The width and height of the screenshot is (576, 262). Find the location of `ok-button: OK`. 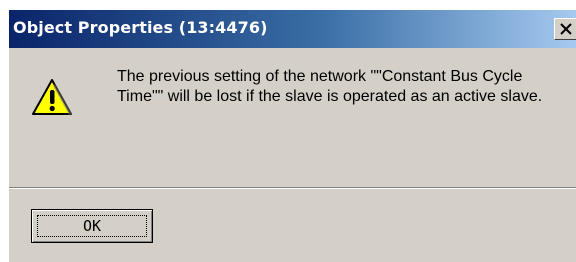

ok-button: OK is located at coordinates (92, 226).